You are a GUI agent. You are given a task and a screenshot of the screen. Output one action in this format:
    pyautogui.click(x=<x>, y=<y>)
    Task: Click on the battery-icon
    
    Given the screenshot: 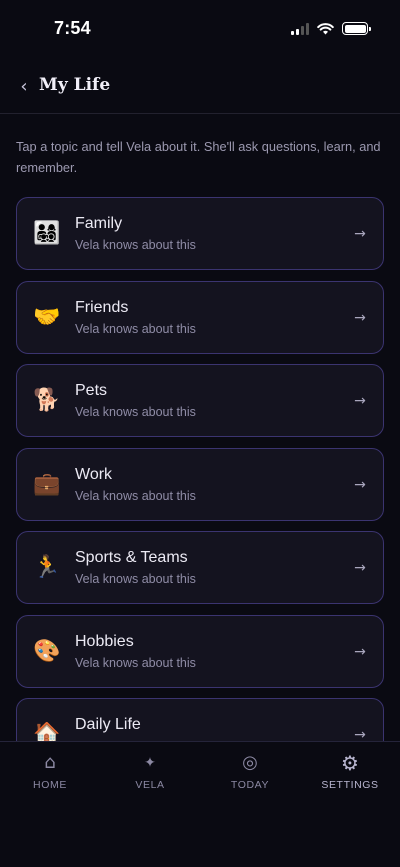 What is the action you would take?
    pyautogui.click(x=356, y=28)
    